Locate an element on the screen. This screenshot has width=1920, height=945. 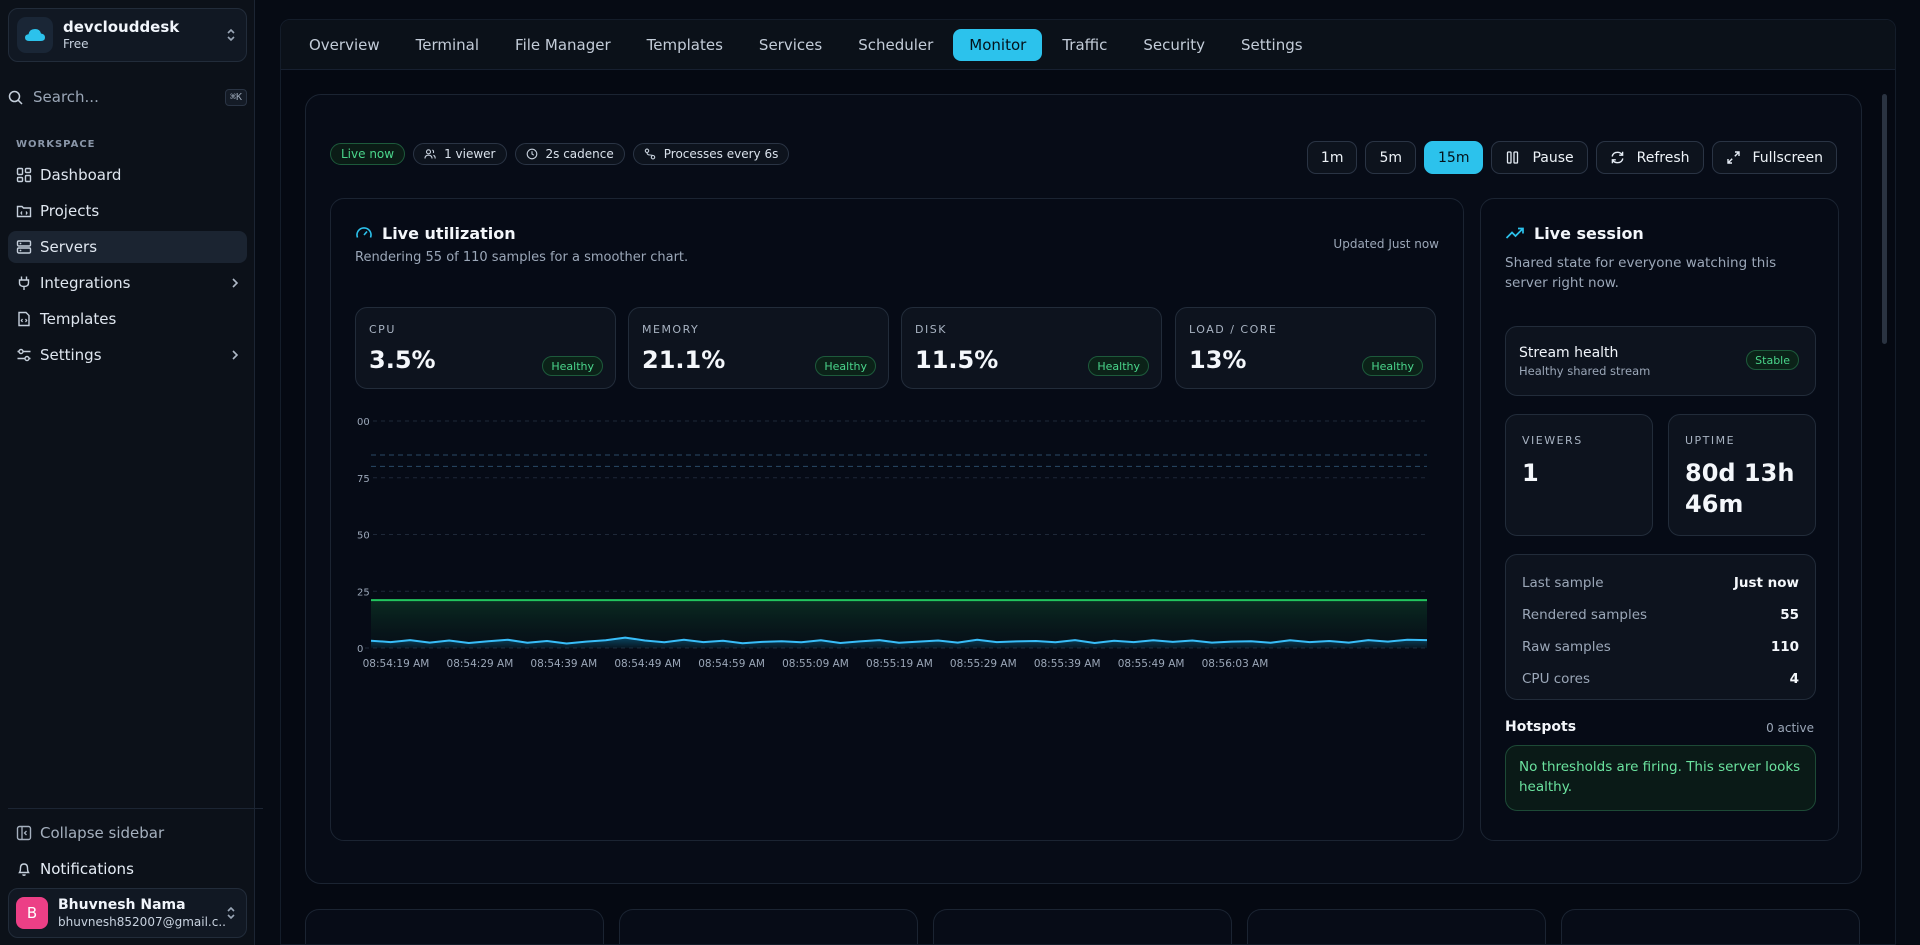
x-tick-label: 08:54:49 AM is located at coordinates (647, 664).